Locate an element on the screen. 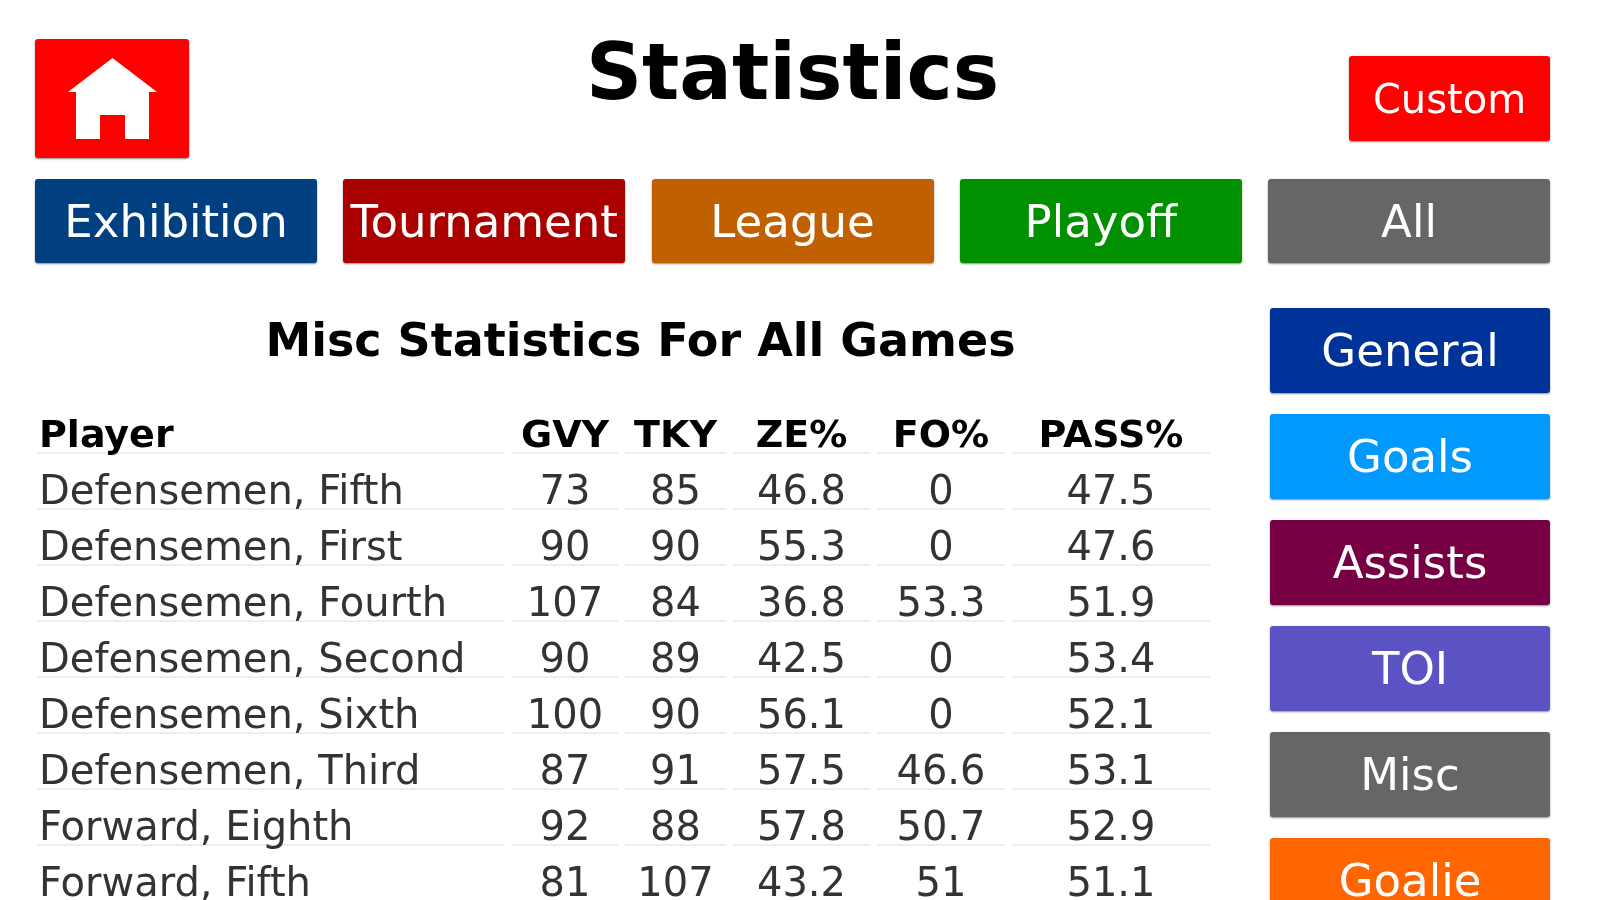 The height and width of the screenshot is (900, 1599). player-name-cell: Defensemen, First is located at coordinates (271, 538).